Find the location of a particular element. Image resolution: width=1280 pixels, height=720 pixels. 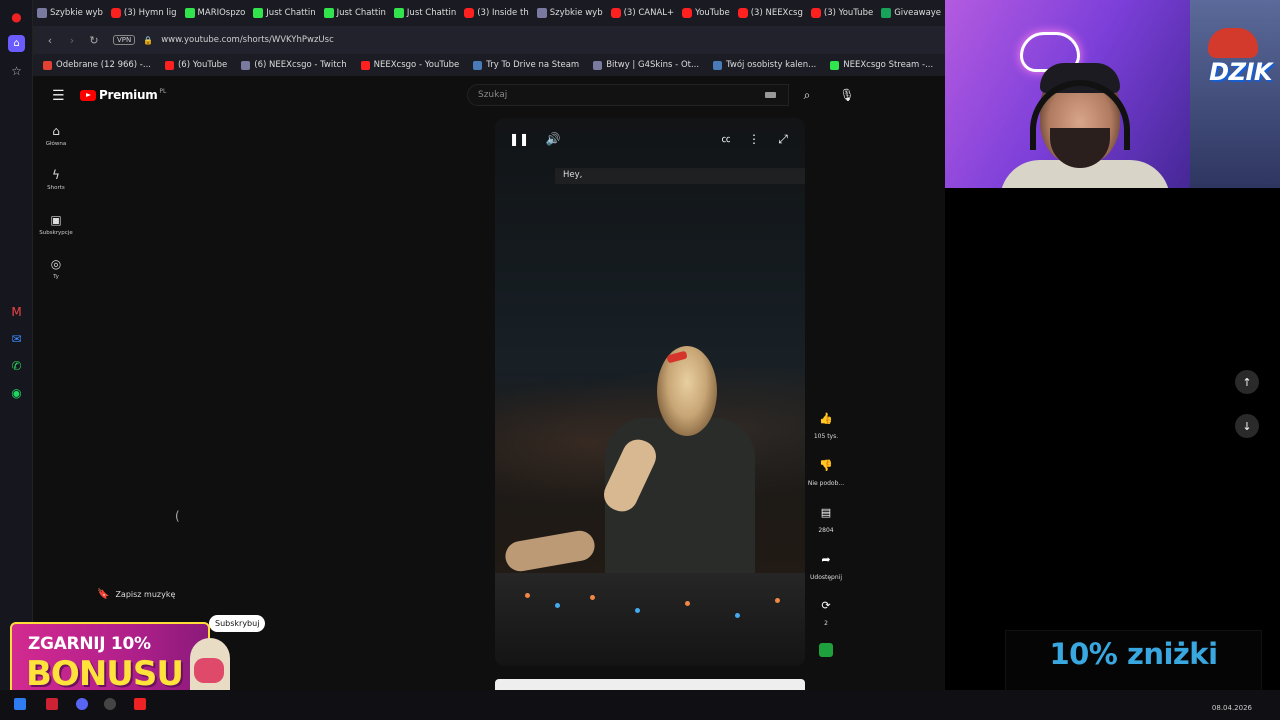

bookmark-item: (6) NEEXcsgo - Twitch is located at coordinates (294, 65).